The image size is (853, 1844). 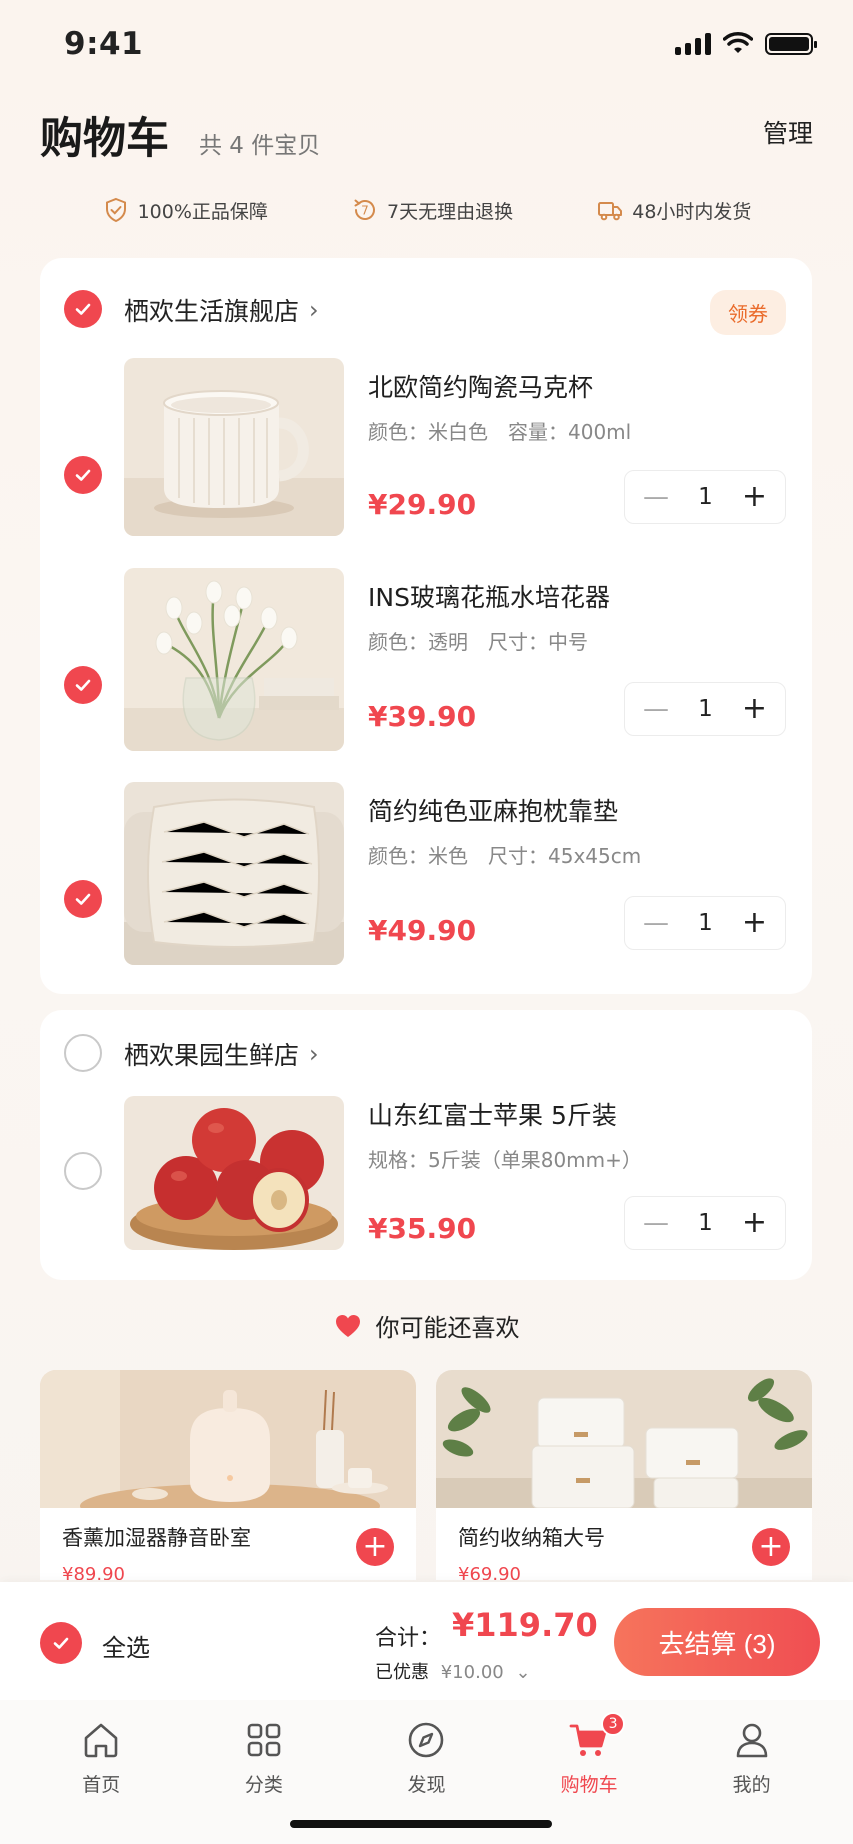 I want to click on store-name: 栖欢生活旗舰店, so click(x=212, y=311).